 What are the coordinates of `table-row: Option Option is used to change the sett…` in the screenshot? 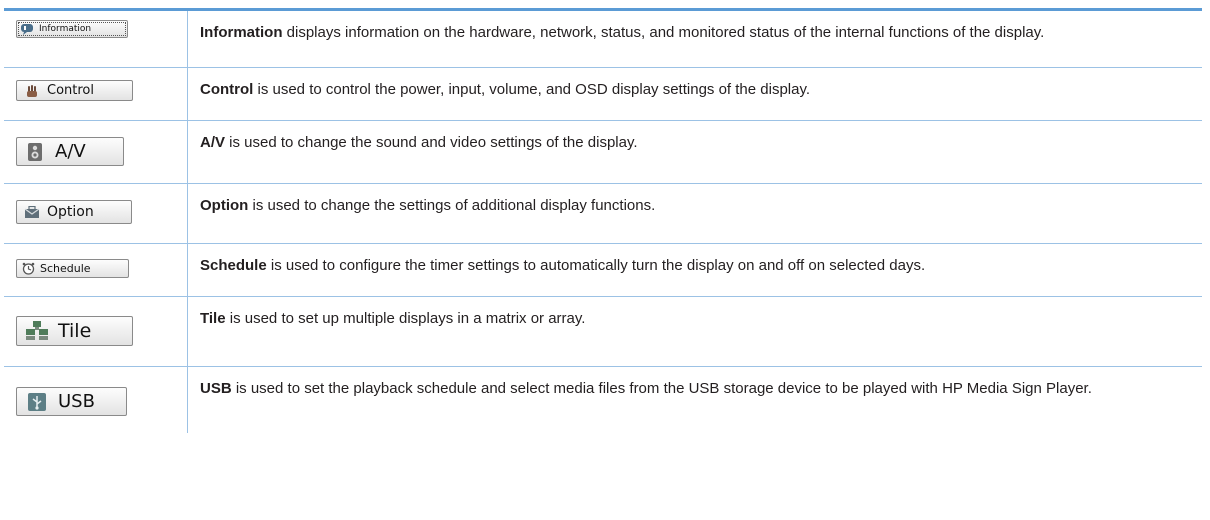 It's located at (603, 214).